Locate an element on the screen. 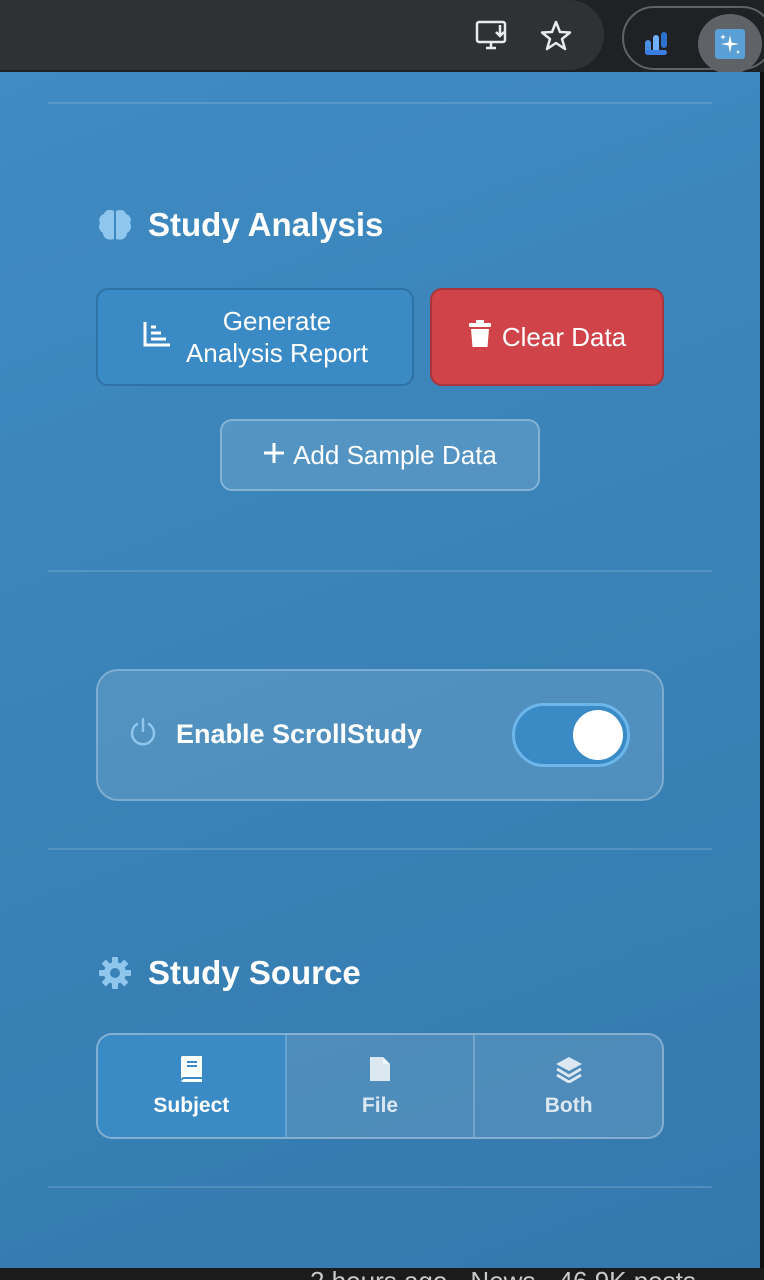  brain-icon is located at coordinates (115, 225).